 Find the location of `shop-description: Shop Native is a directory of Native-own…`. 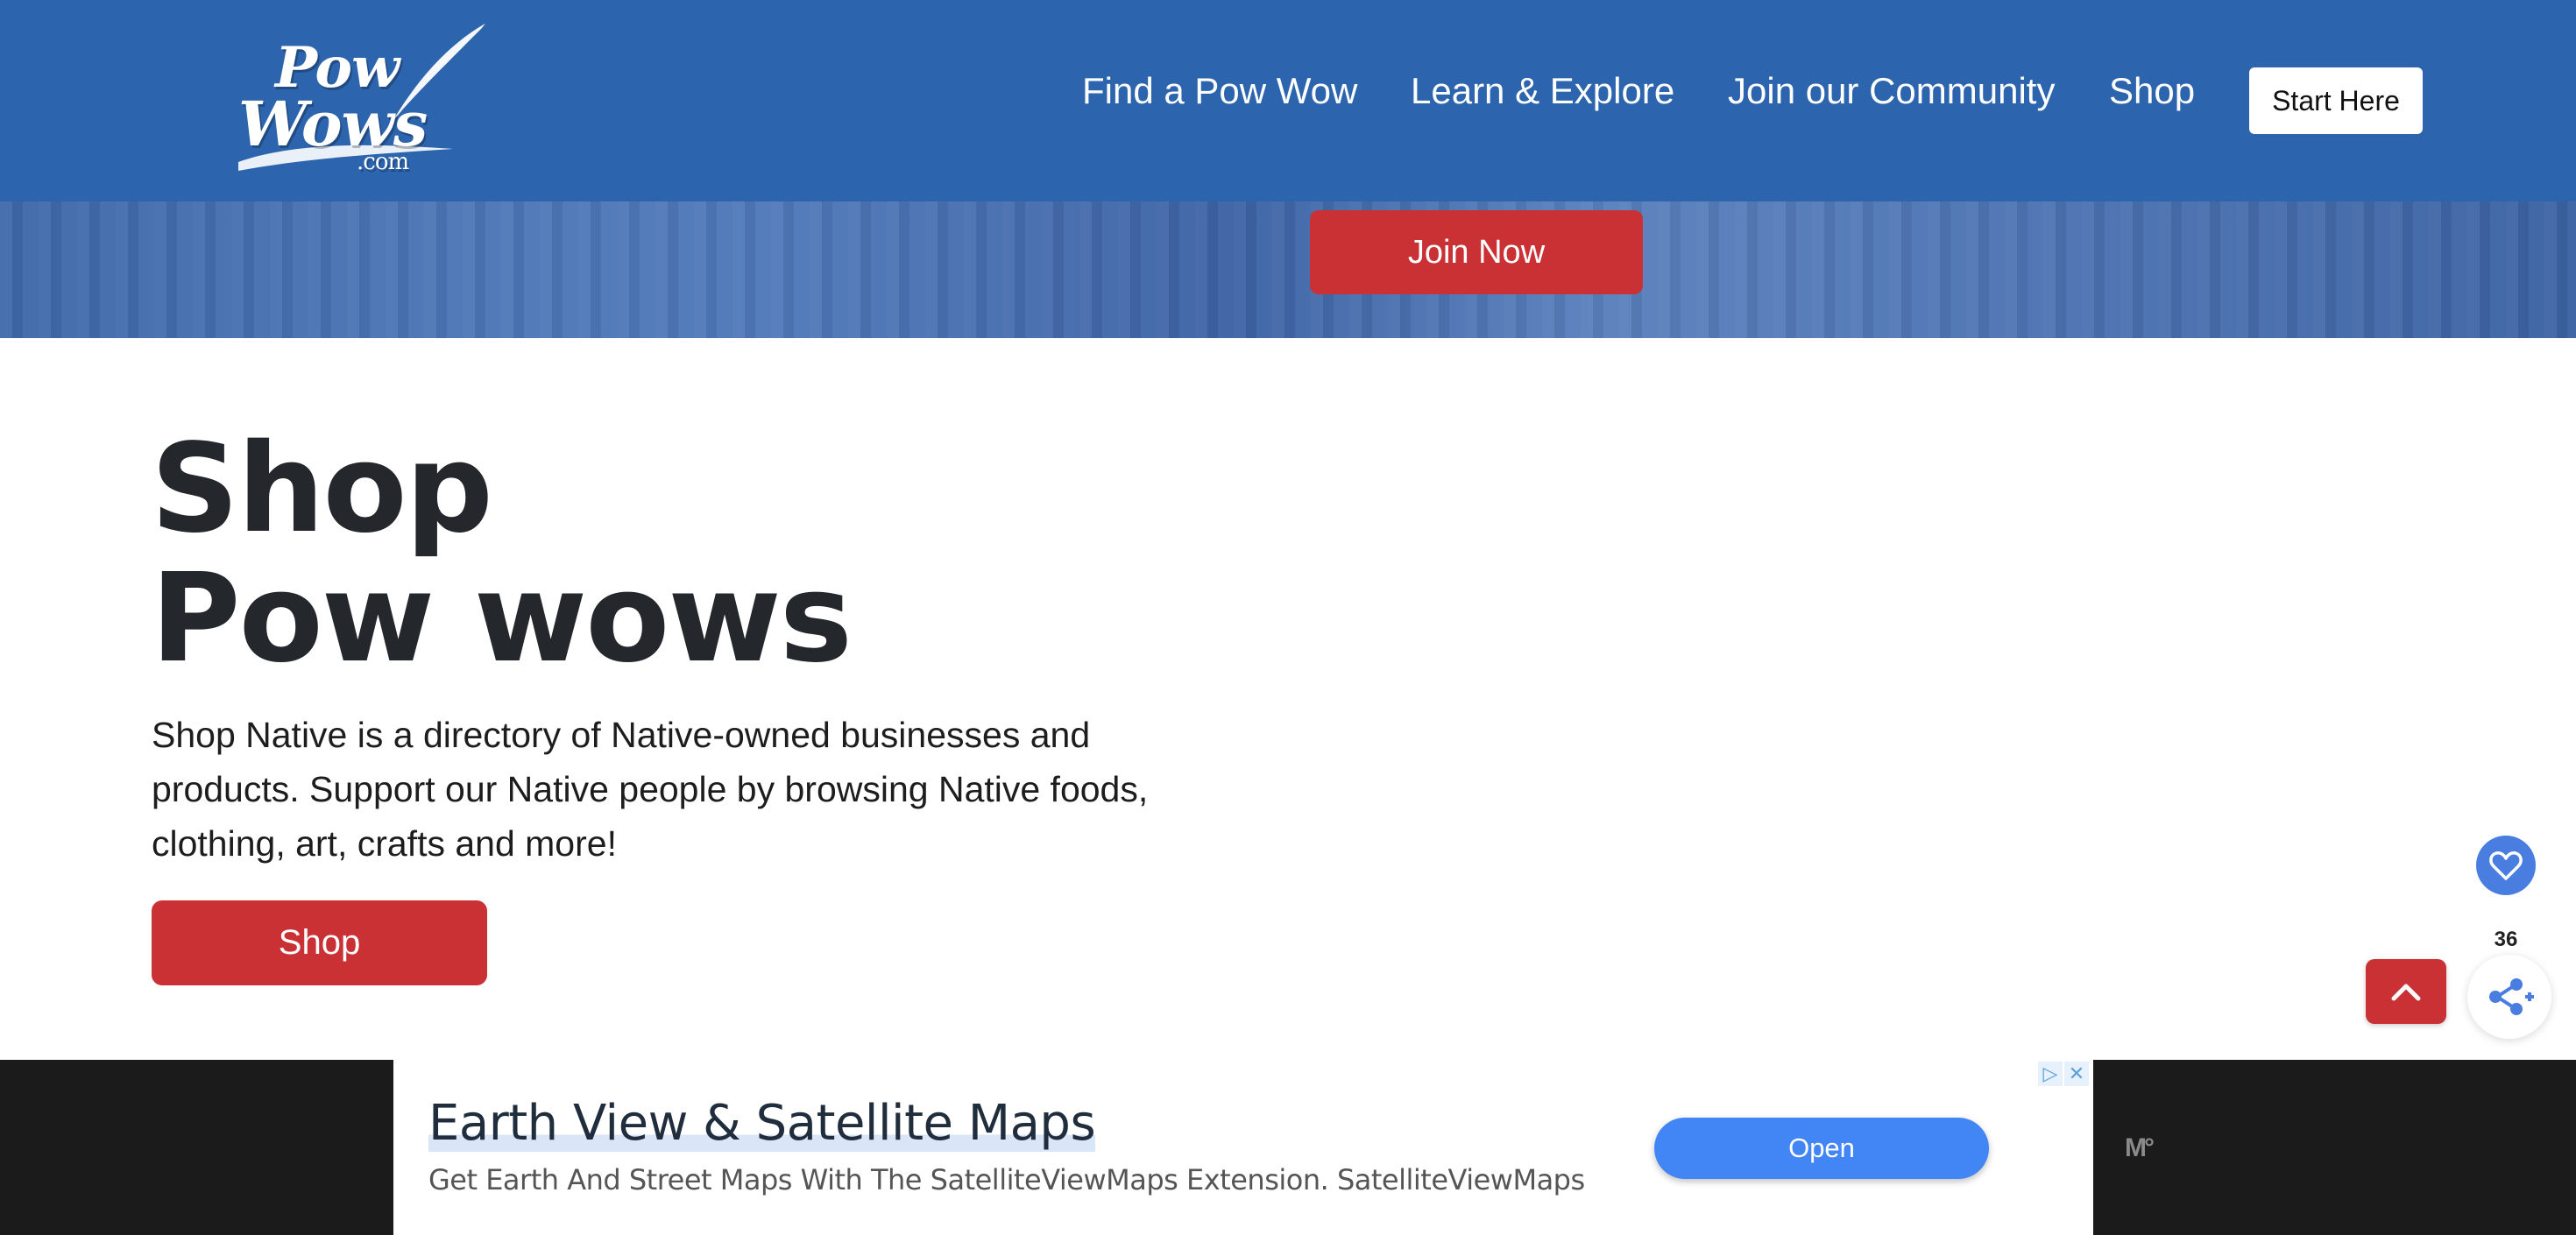

shop-description: Shop Native is a directory of Native-own… is located at coordinates (650, 789).